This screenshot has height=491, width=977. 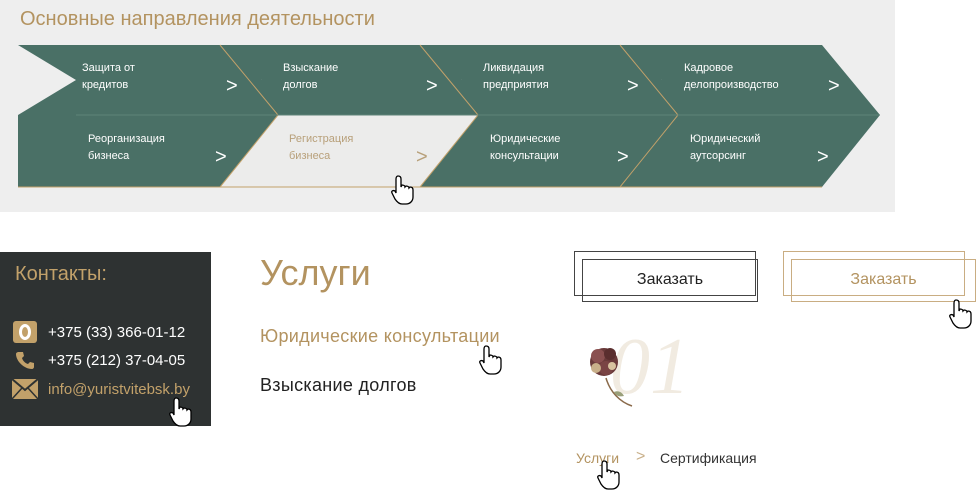 I want to click on contact-phone2-row: +375 (212) 37-04-05, so click(x=98, y=360).